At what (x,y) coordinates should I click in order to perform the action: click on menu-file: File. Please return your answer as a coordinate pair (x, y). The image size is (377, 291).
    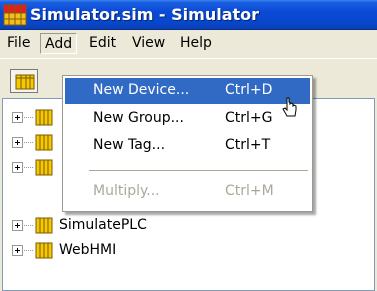
    Looking at the image, I should click on (18, 43).